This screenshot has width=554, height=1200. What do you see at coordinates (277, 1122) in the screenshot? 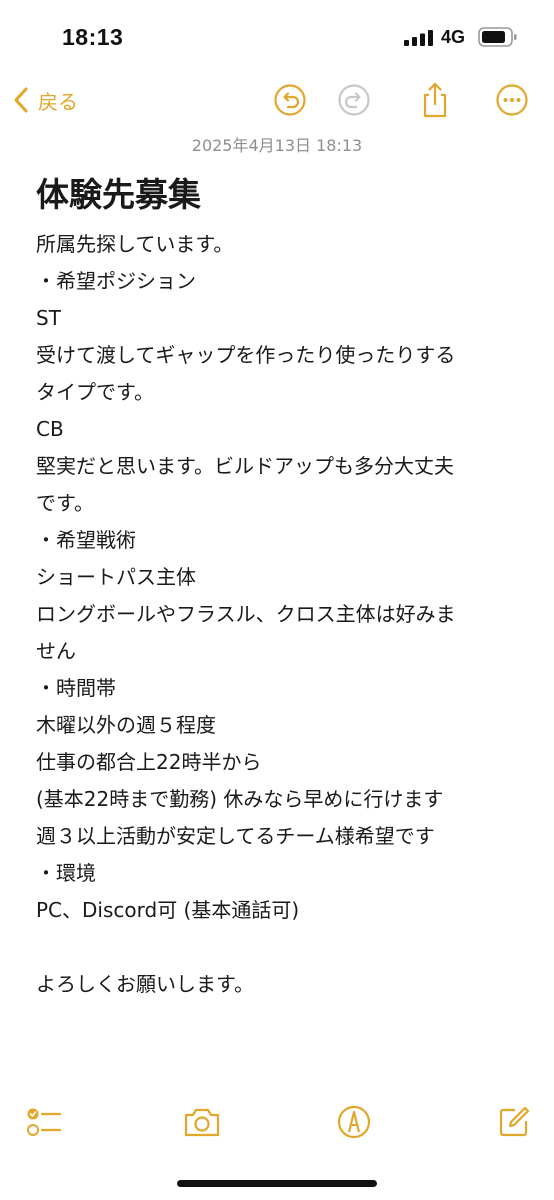
I see `bottom-toolbar` at bounding box center [277, 1122].